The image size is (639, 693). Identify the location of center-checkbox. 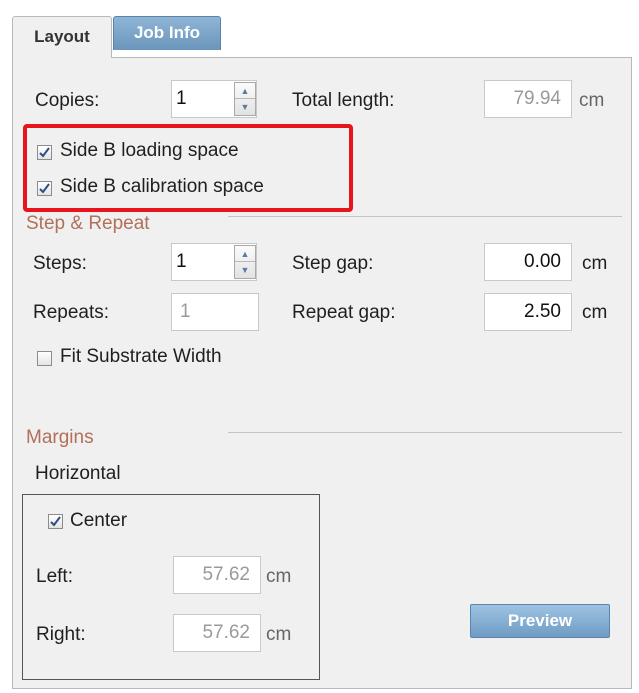
(55, 521).